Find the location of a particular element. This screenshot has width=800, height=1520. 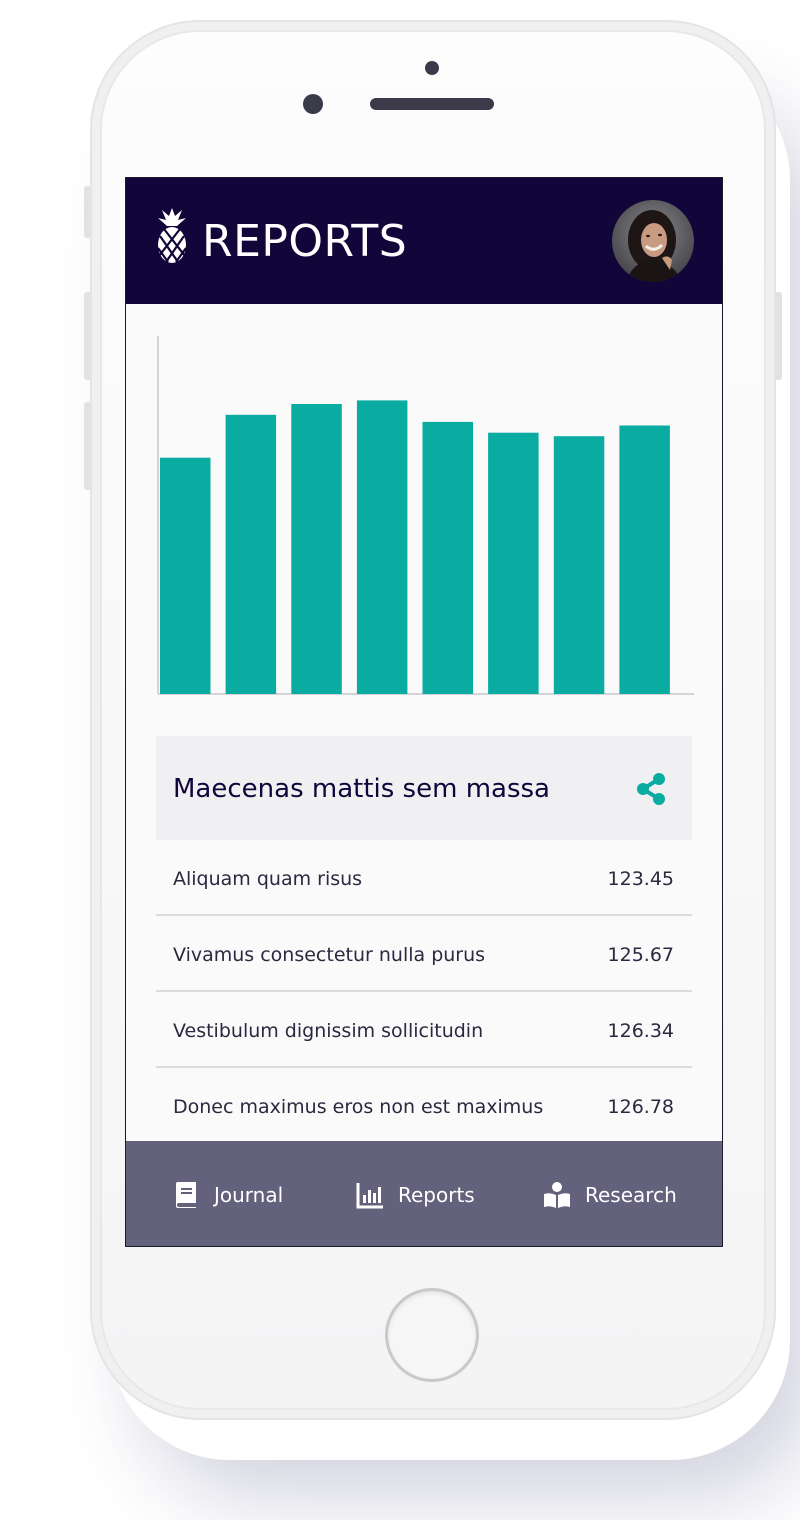

nav-label-journal: Journal is located at coordinates (249, 1194).